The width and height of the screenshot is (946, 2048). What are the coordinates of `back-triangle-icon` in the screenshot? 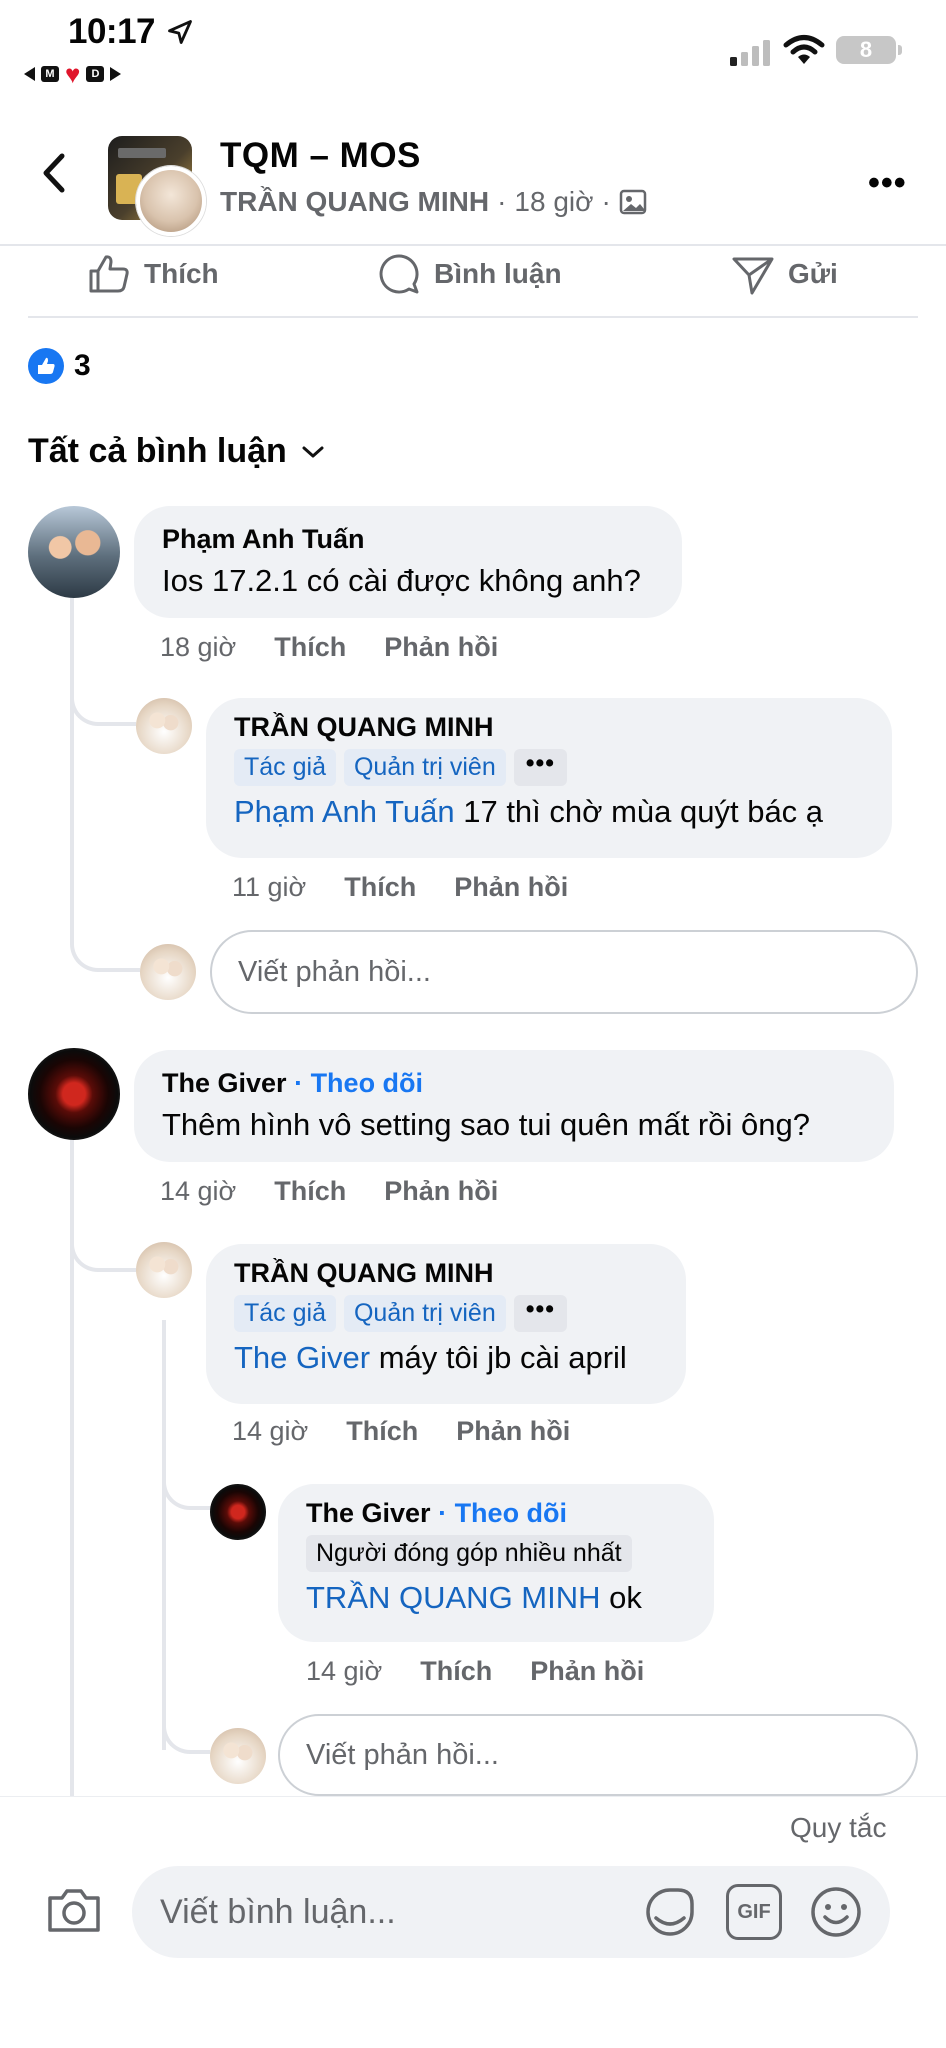 It's located at (29, 74).